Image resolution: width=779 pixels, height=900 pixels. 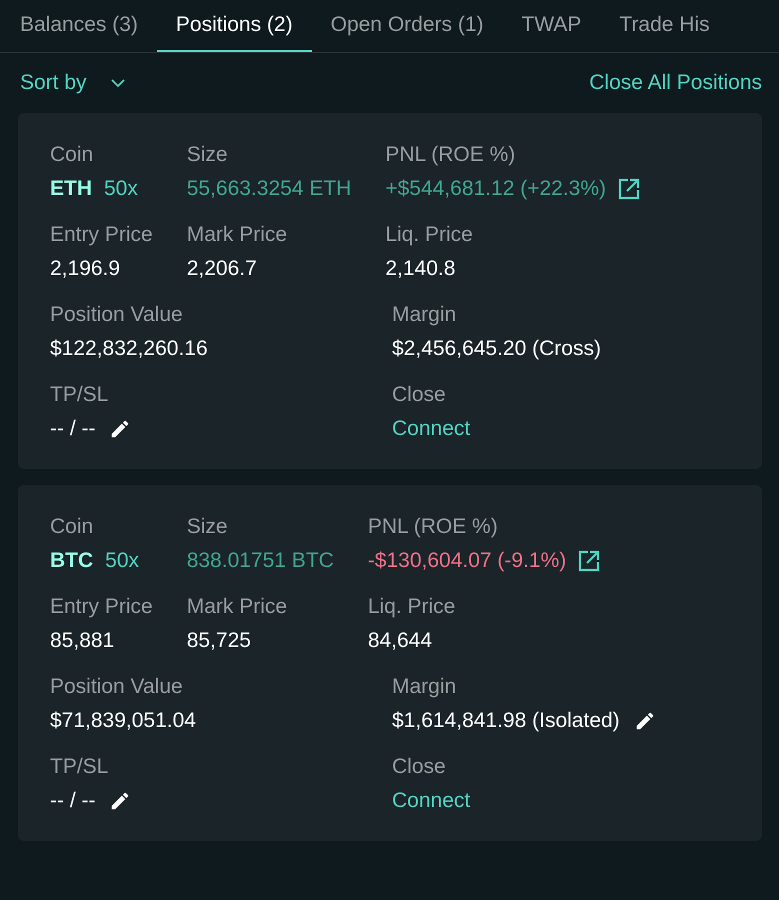 I want to click on field-value: 84,644, so click(x=400, y=641).